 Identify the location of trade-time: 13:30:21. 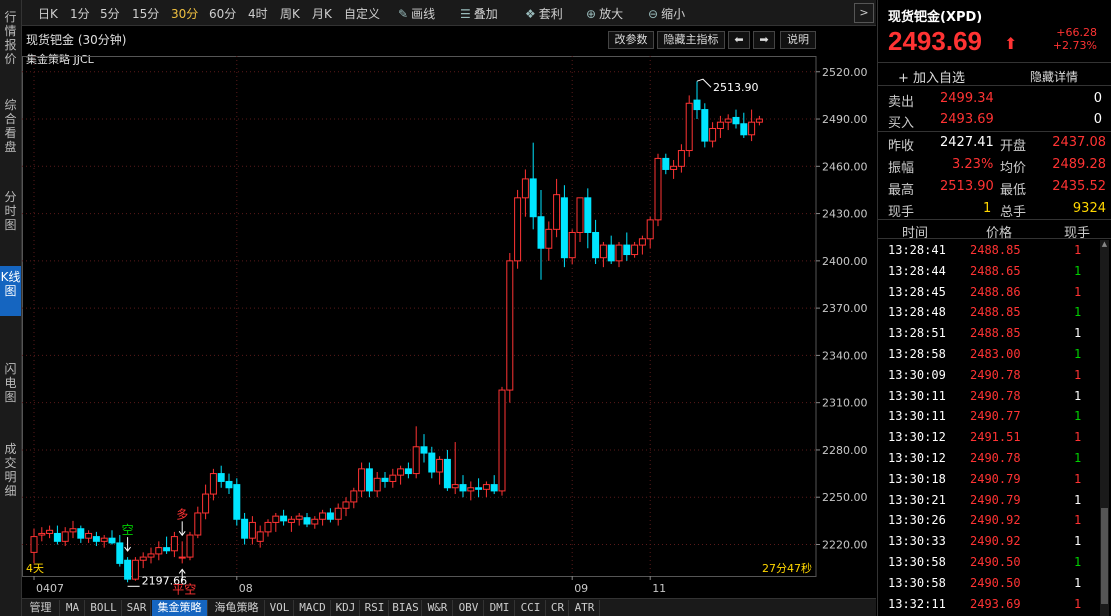
(917, 499).